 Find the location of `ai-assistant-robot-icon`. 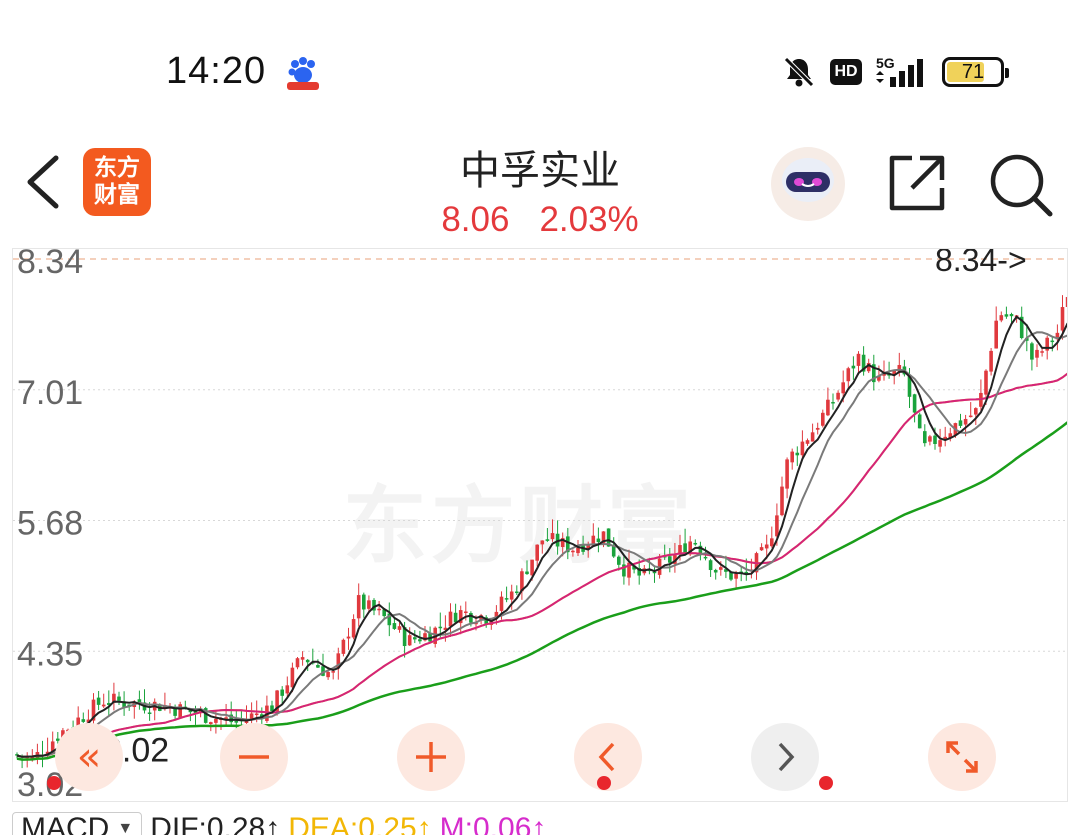

ai-assistant-robot-icon is located at coordinates (808, 184).